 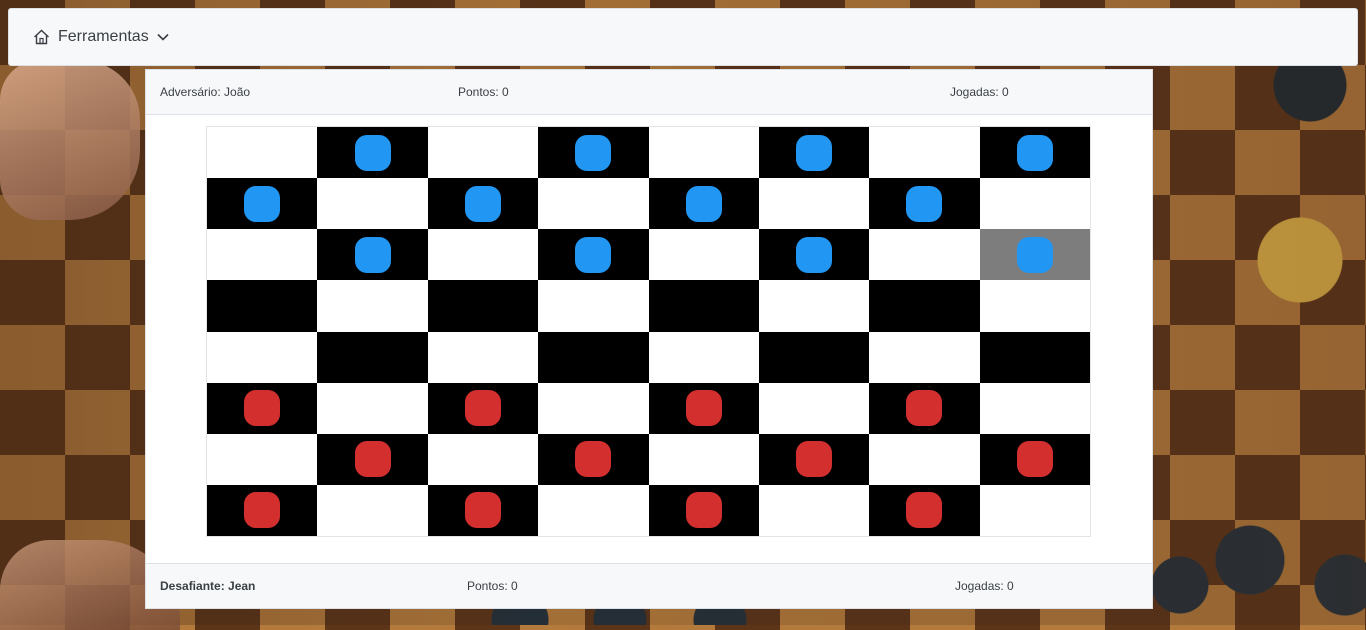 What do you see at coordinates (703, 255) in the screenshot?
I see `board-square-r2-c4` at bounding box center [703, 255].